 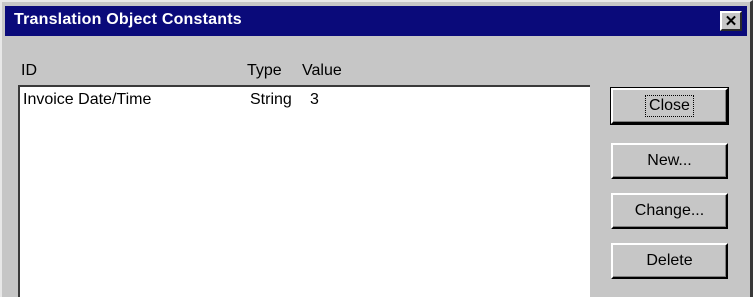 I want to click on close-icon: ✕, so click(x=731, y=21).